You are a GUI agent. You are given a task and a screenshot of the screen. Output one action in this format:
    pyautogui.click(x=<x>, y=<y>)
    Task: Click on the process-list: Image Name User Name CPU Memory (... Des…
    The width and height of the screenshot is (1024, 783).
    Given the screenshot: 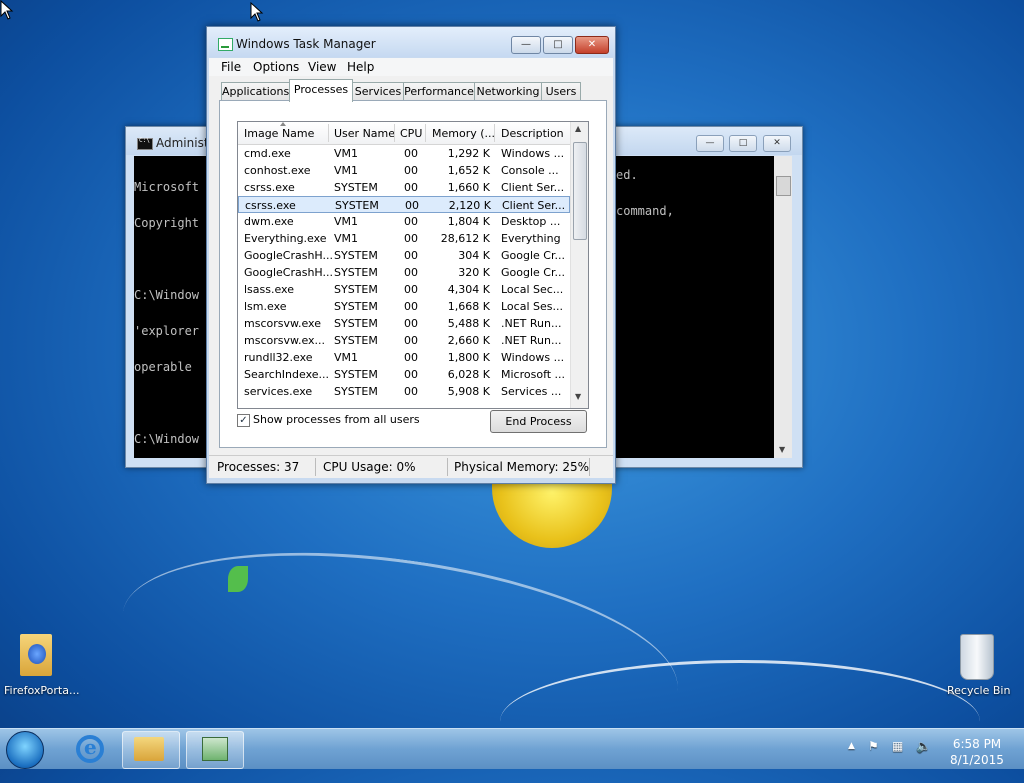 What is the action you would take?
    pyautogui.click(x=413, y=265)
    